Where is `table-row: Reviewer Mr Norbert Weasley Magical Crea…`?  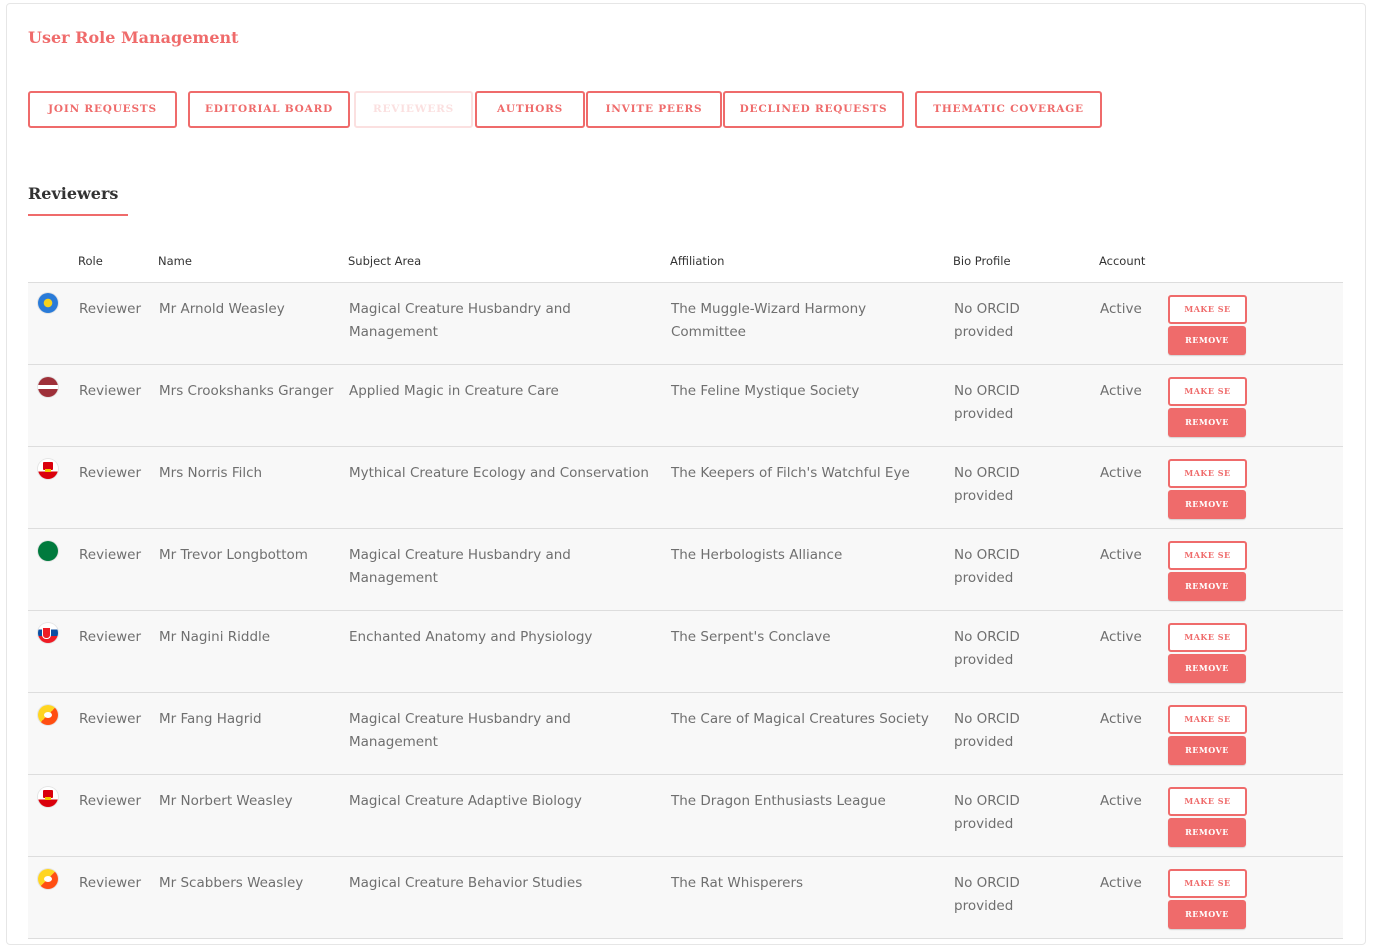
table-row: Reviewer Mr Norbert Weasley Magical Crea… is located at coordinates (685, 816).